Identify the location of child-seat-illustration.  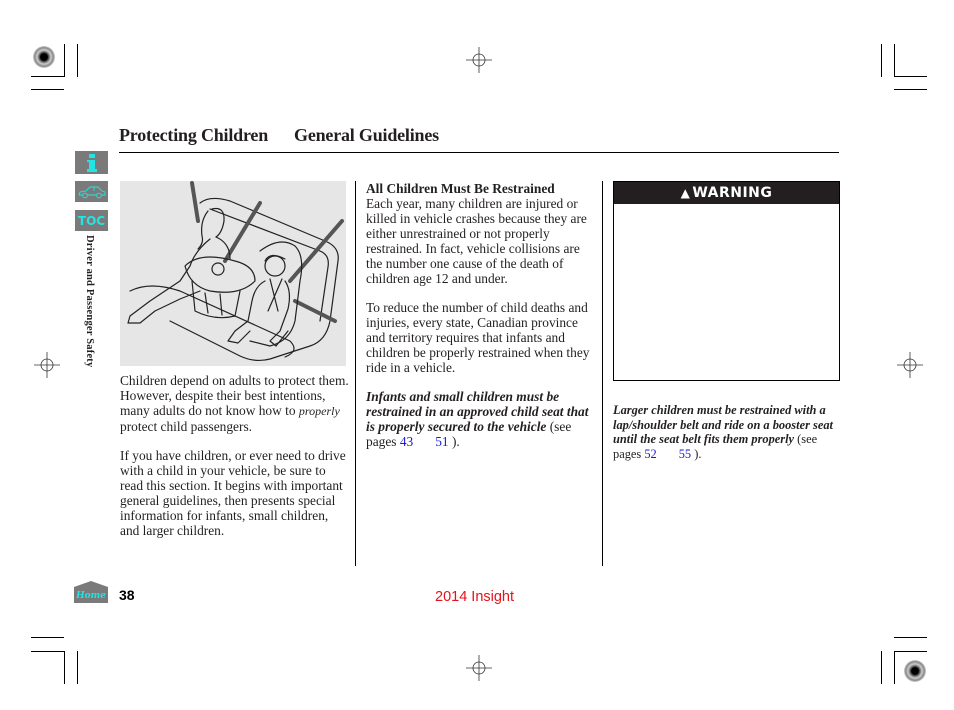
(233, 273).